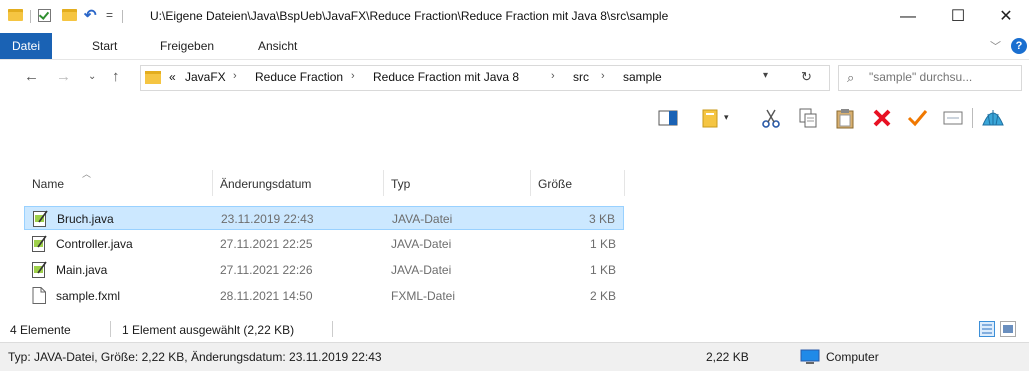  What do you see at coordinates (85, 219) in the screenshot?
I see `file-name: Bruch.java` at bounding box center [85, 219].